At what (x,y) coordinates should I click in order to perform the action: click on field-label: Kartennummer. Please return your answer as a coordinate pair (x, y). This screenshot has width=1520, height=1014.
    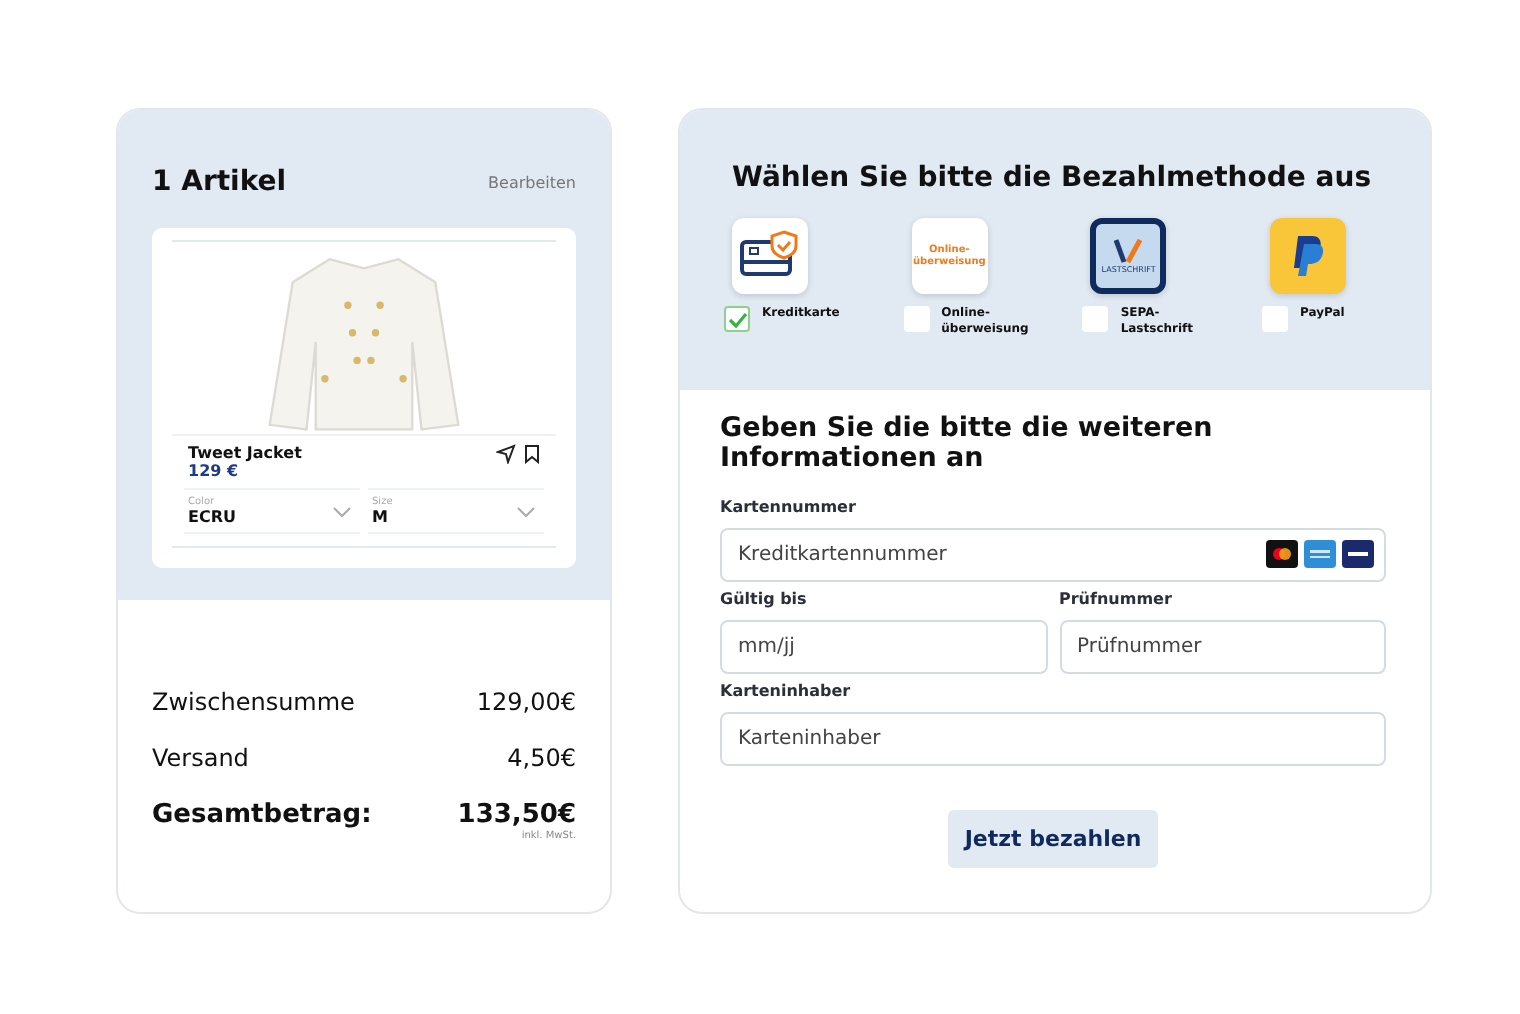
    Looking at the image, I should click on (789, 506).